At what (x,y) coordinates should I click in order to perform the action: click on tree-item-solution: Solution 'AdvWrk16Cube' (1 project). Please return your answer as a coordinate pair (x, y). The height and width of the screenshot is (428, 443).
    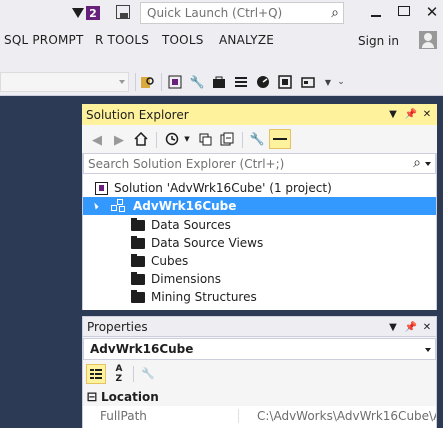
    Looking at the image, I should click on (259, 188).